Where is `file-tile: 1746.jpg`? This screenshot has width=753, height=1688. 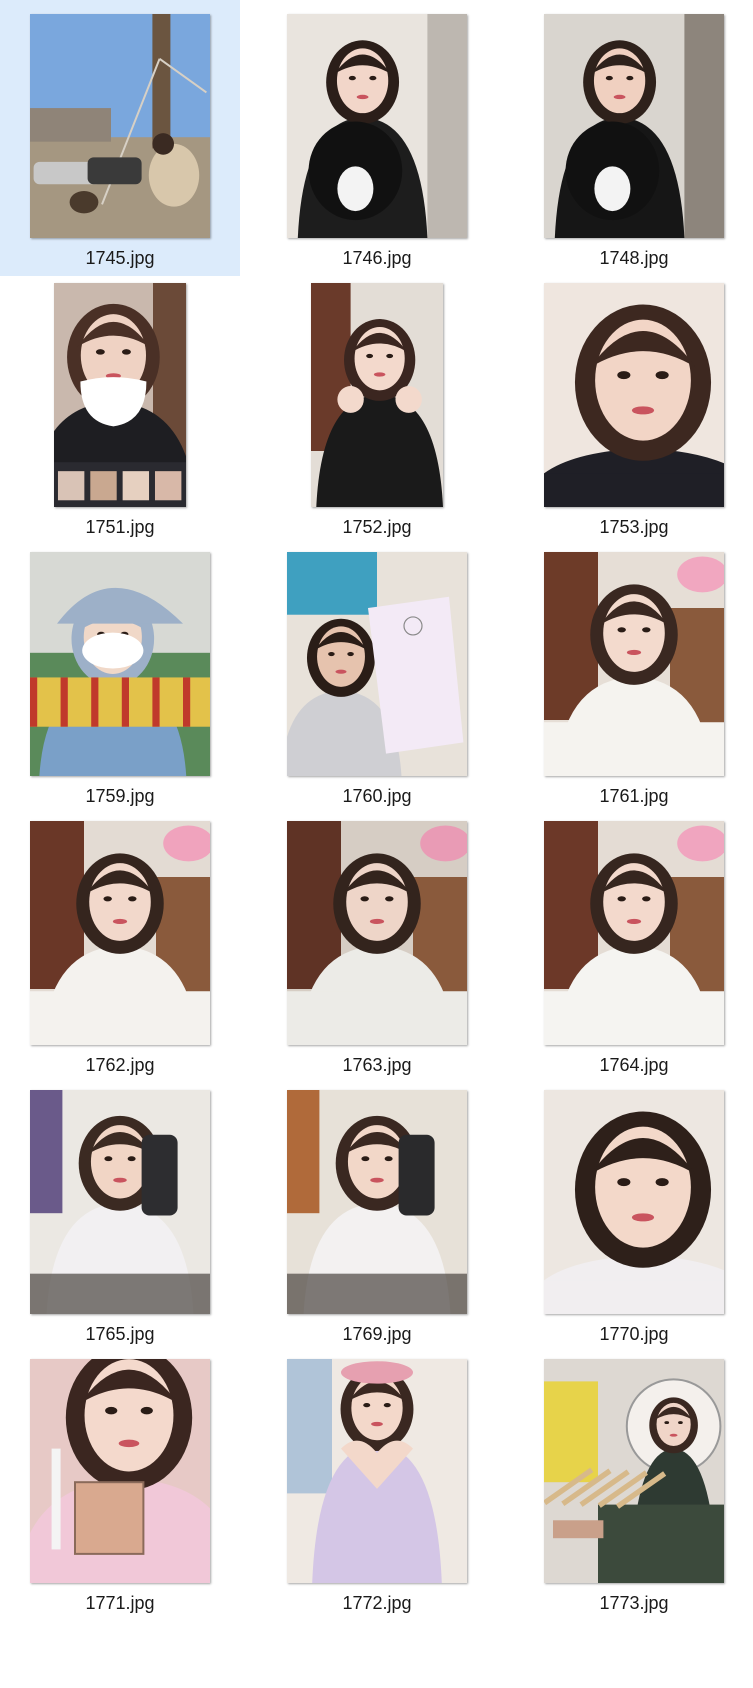 file-tile: 1746.jpg is located at coordinates (377, 138).